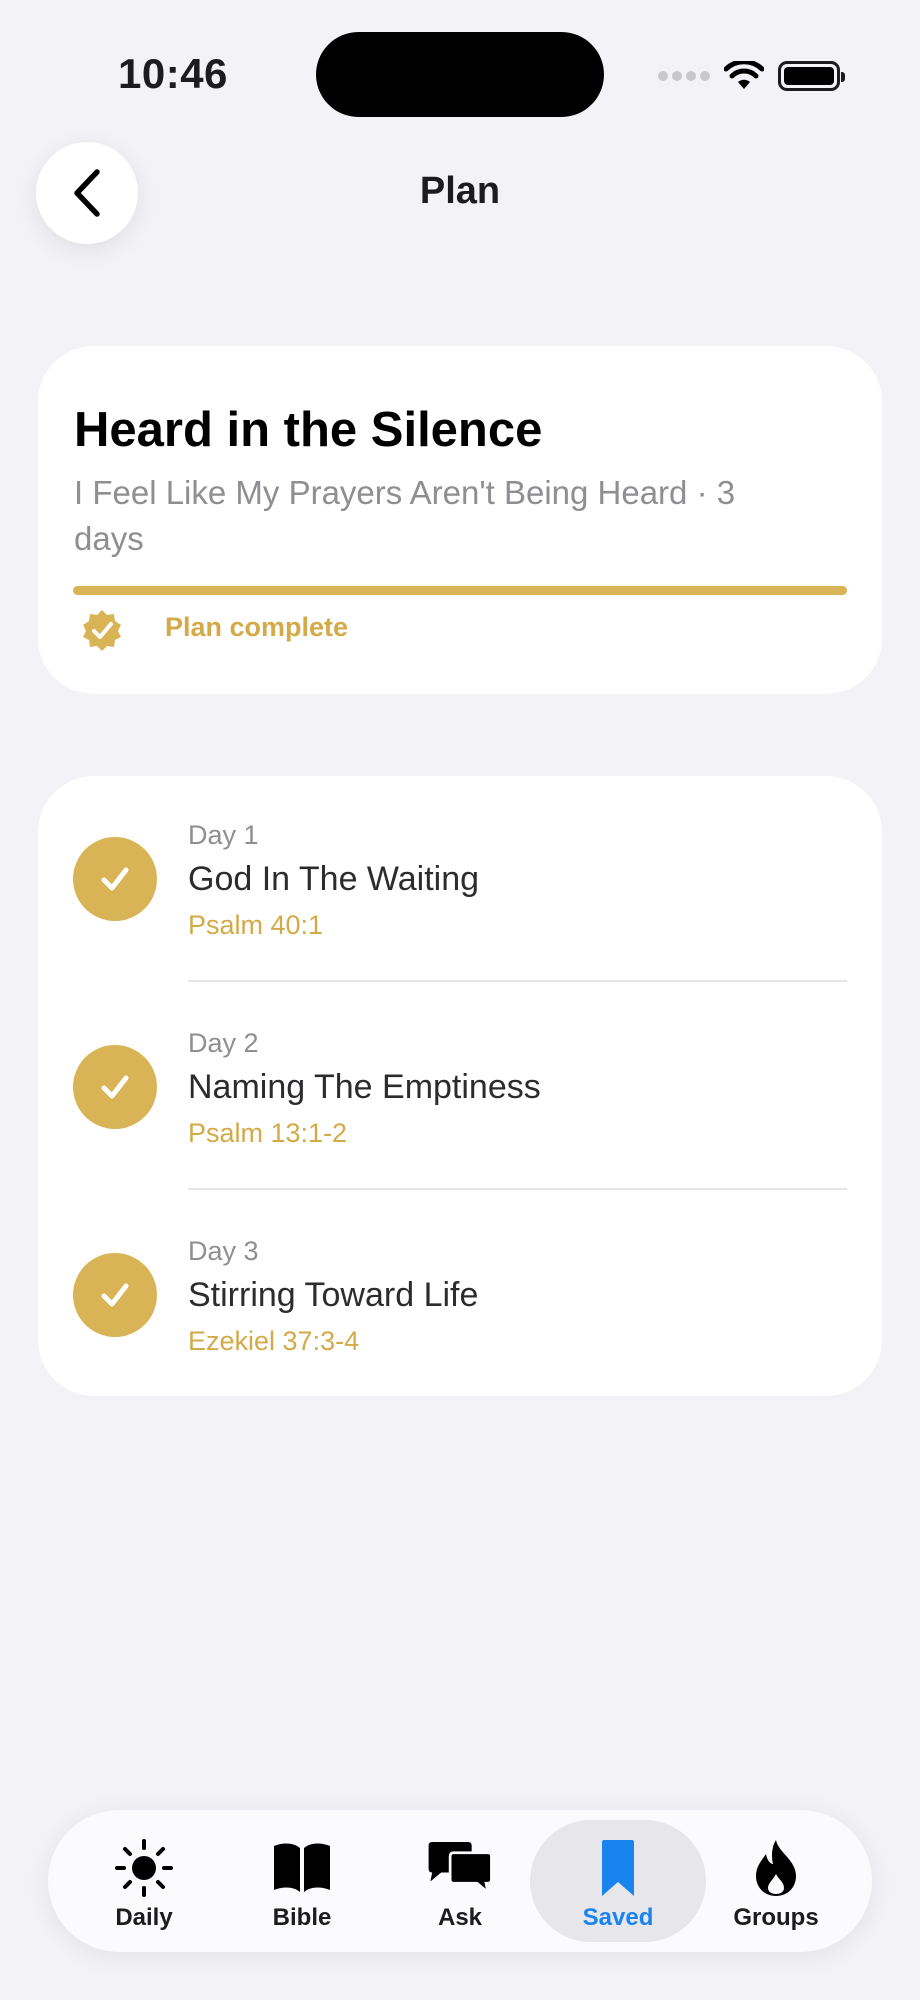 The height and width of the screenshot is (2000, 920). I want to click on tab-ask: Ask, so click(460, 1881).